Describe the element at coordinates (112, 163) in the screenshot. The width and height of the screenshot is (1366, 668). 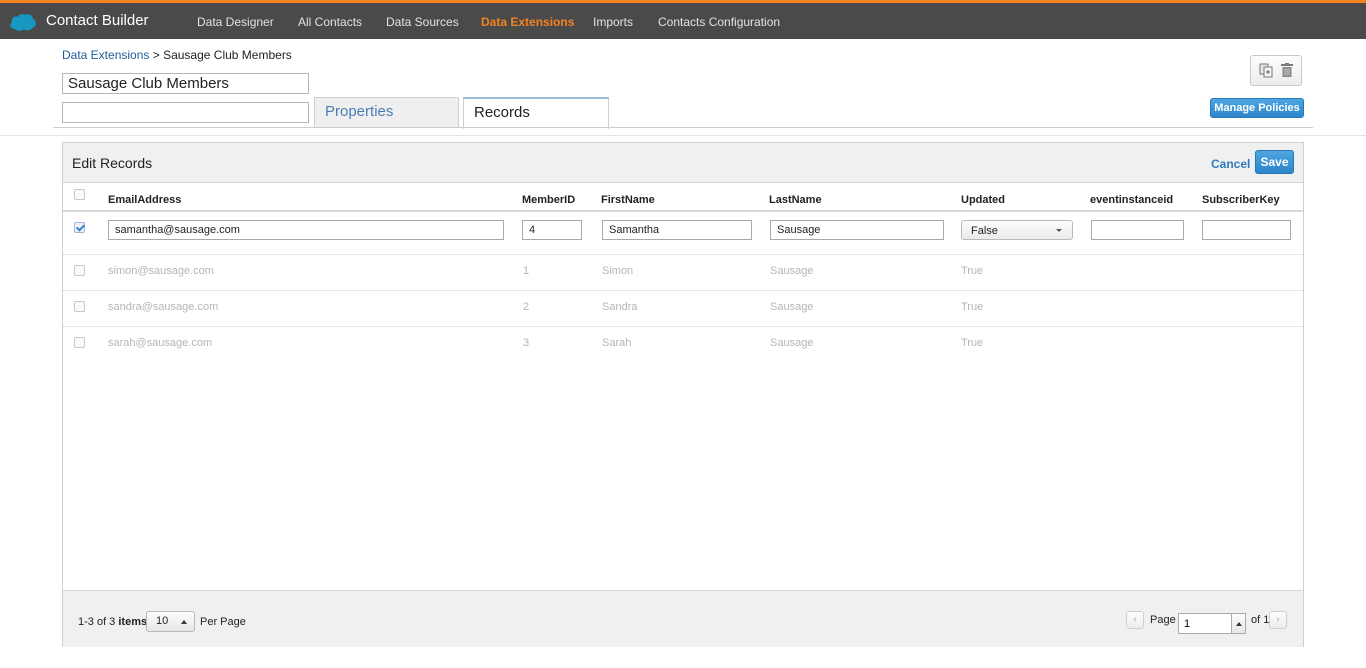
I see `panel-title: Edit Records` at that location.